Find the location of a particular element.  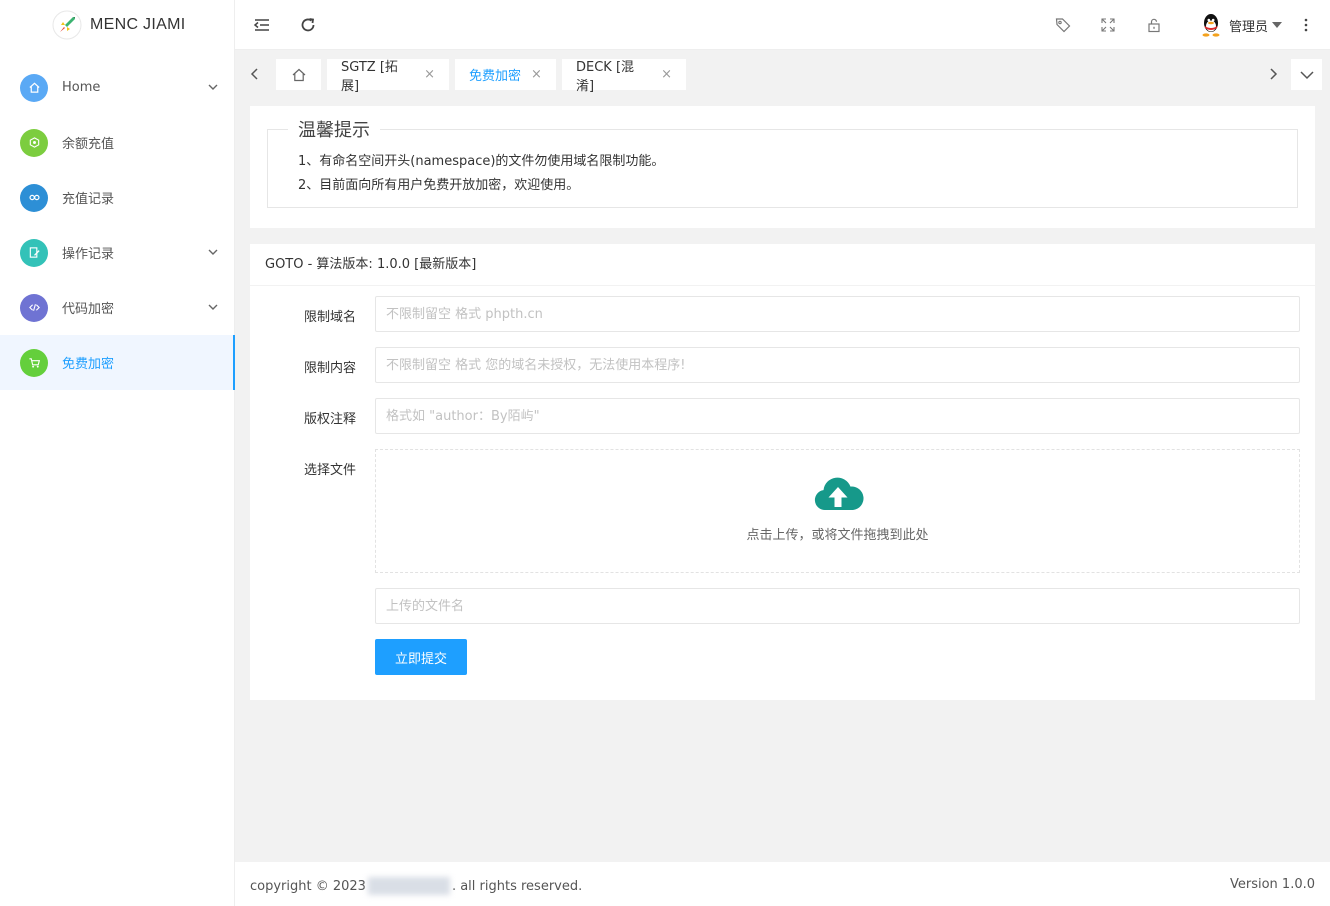

tab-label: 免费加密 is located at coordinates (495, 76).